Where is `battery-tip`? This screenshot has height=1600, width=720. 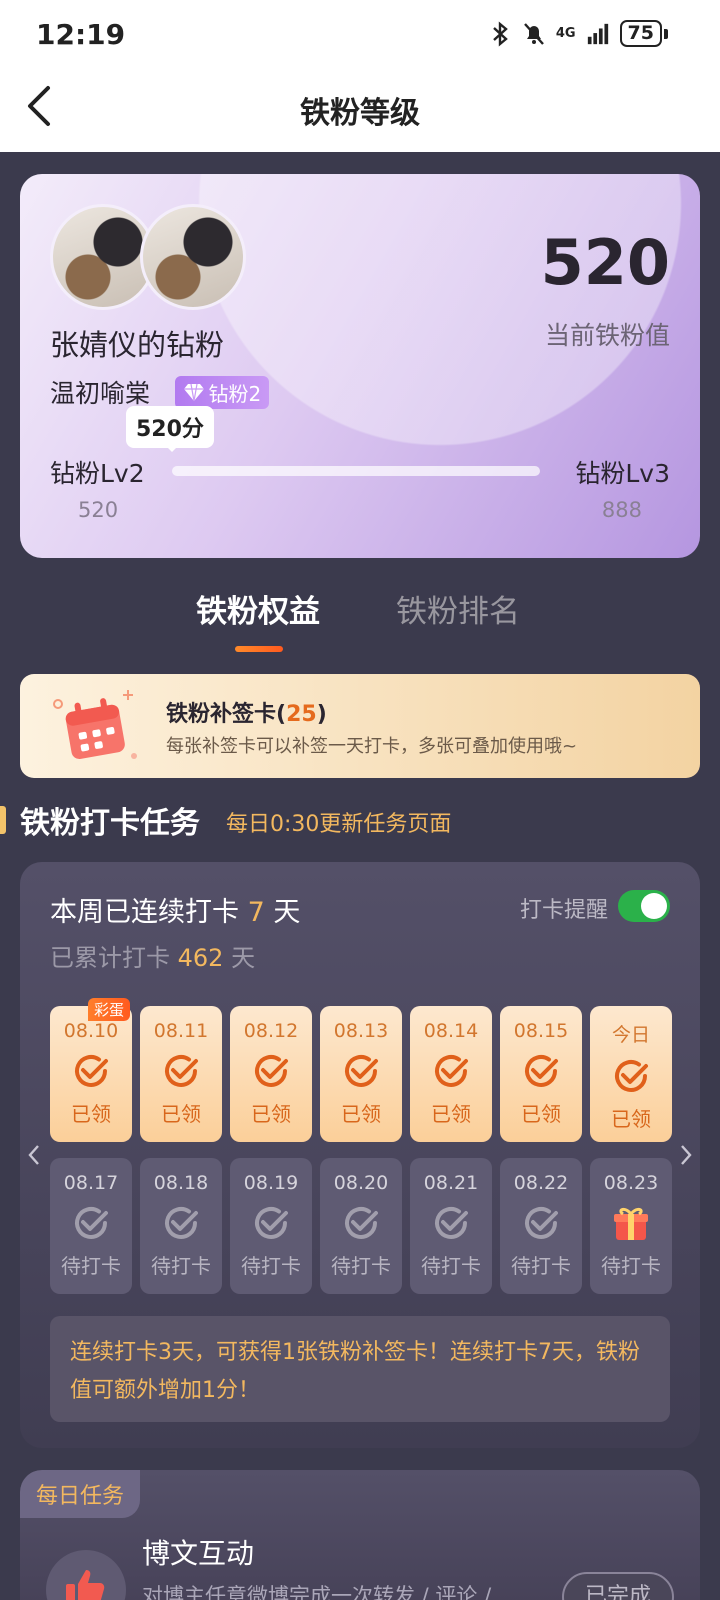
battery-tip is located at coordinates (666, 33).